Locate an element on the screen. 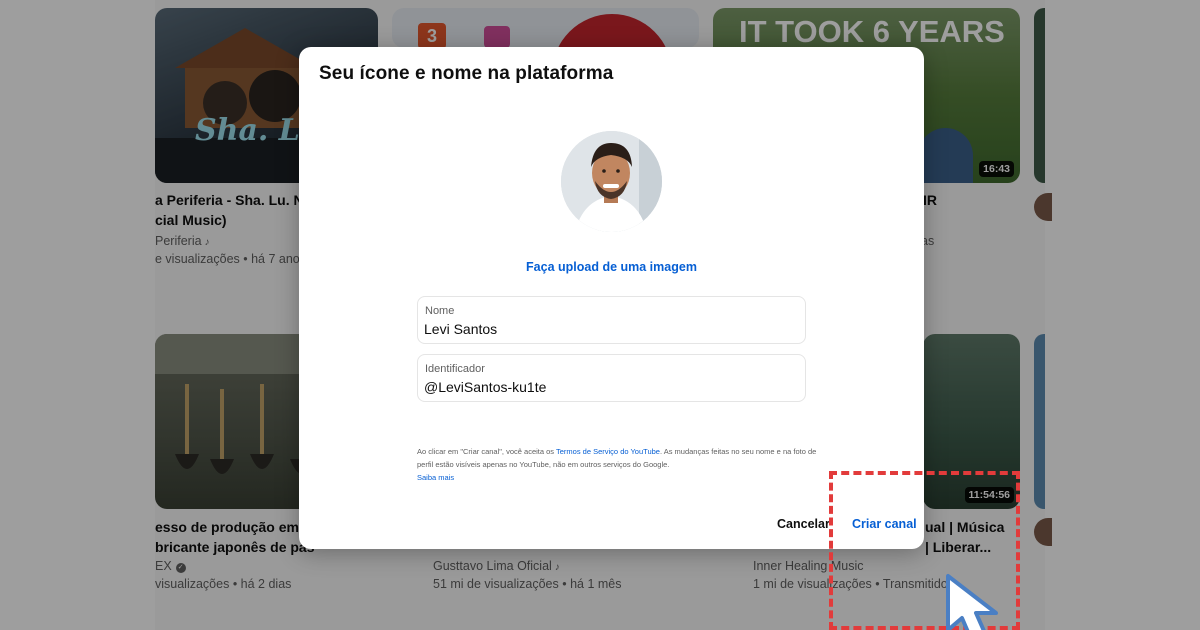  dialog-title: Seu ícone e nome na plataforma is located at coordinates (466, 73).